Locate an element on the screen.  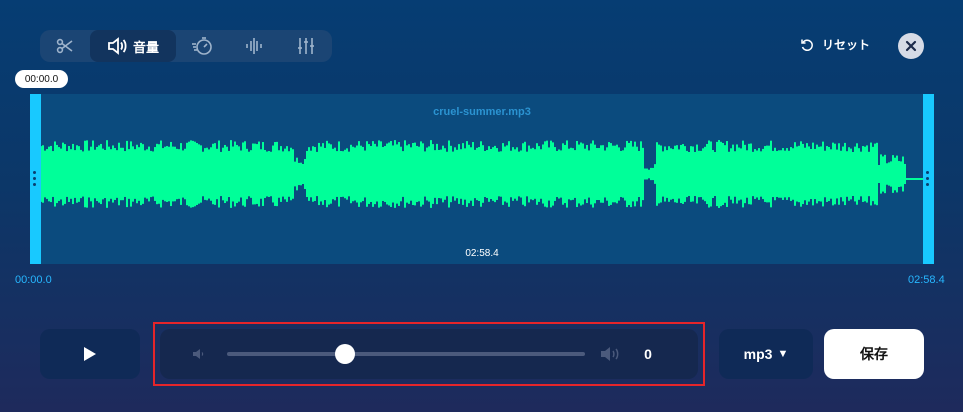
end-time: 02:58.4 is located at coordinates (926, 280).